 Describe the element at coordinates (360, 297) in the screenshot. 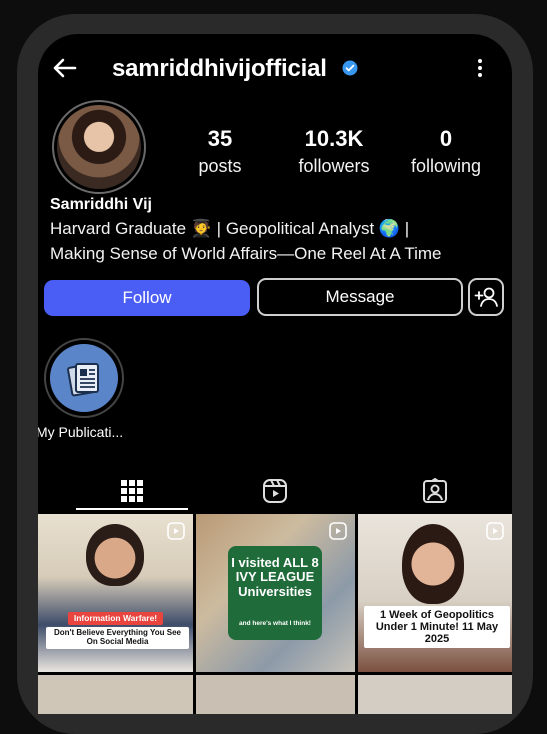

I see `message-button: Message` at that location.